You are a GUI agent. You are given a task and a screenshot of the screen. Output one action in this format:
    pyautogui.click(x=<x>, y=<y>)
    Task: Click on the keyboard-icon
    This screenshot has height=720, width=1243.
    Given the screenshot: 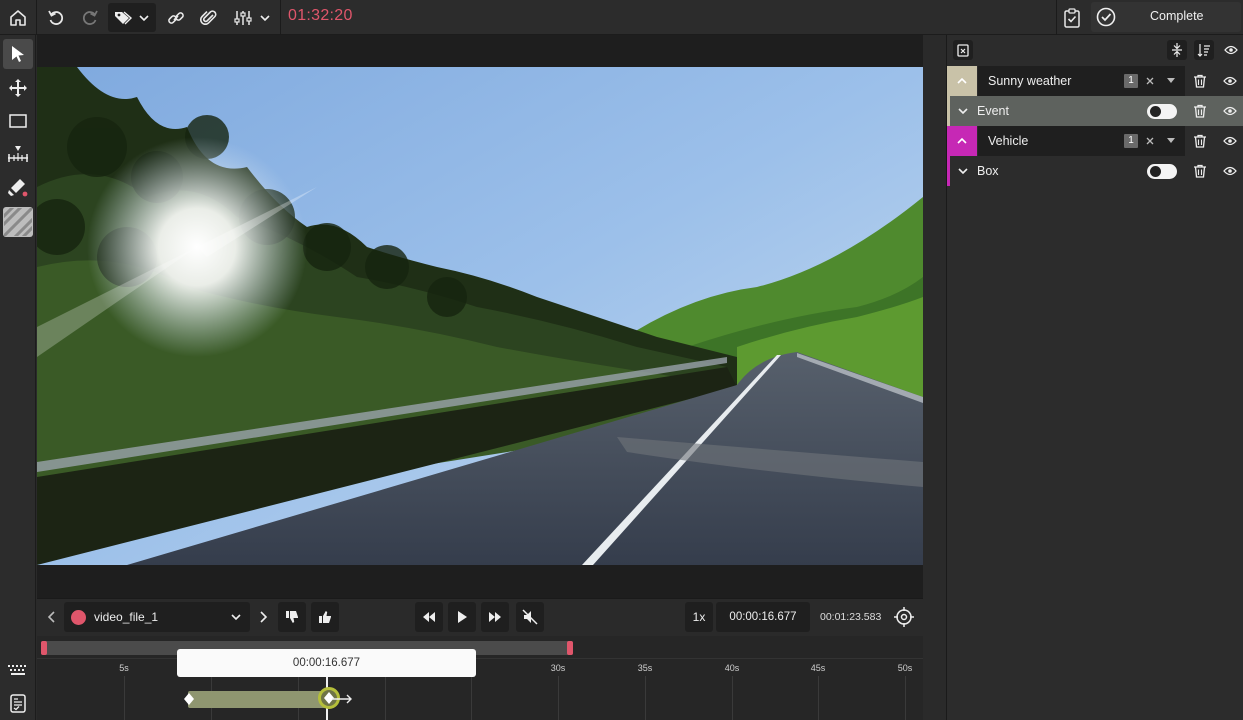 What is the action you would take?
    pyautogui.click(x=17, y=670)
    